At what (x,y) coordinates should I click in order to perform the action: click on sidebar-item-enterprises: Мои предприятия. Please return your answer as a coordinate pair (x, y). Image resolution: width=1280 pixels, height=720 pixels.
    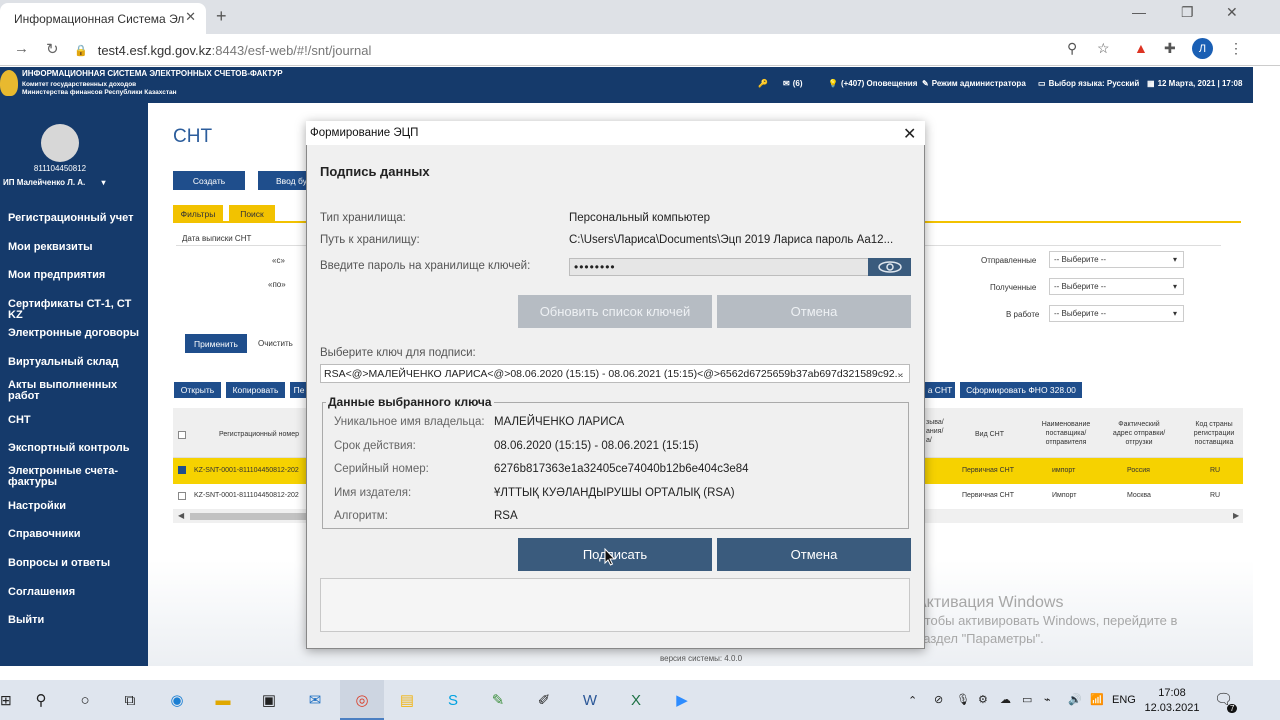
    Looking at the image, I should click on (75, 275).